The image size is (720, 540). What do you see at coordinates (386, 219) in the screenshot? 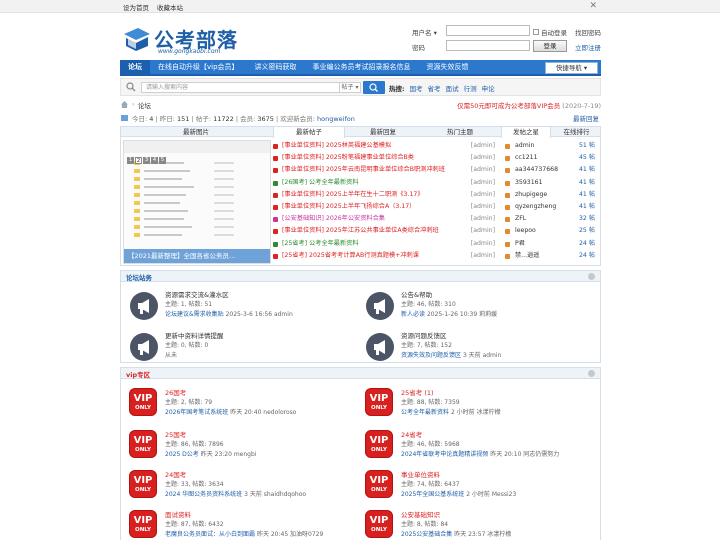
I see `list-item: [公安基础知识] 2026年公安资料合集 [admin]` at bounding box center [386, 219].